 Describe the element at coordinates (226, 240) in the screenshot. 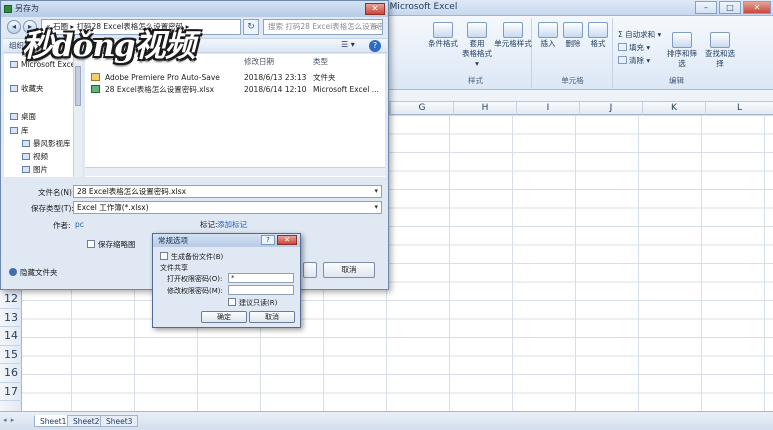

I see `general-options-titlebar: 常规选项 ? ✕` at that location.